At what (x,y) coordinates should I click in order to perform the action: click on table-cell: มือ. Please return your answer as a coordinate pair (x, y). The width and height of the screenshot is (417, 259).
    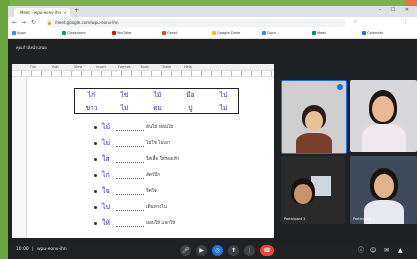
    Looking at the image, I should click on (190, 95).